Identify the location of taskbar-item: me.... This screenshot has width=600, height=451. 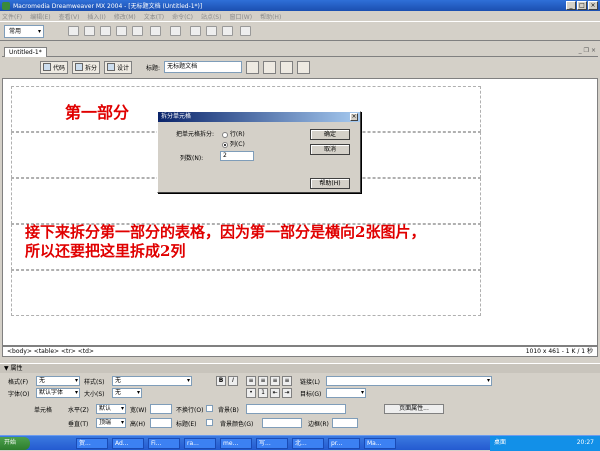
(236, 443).